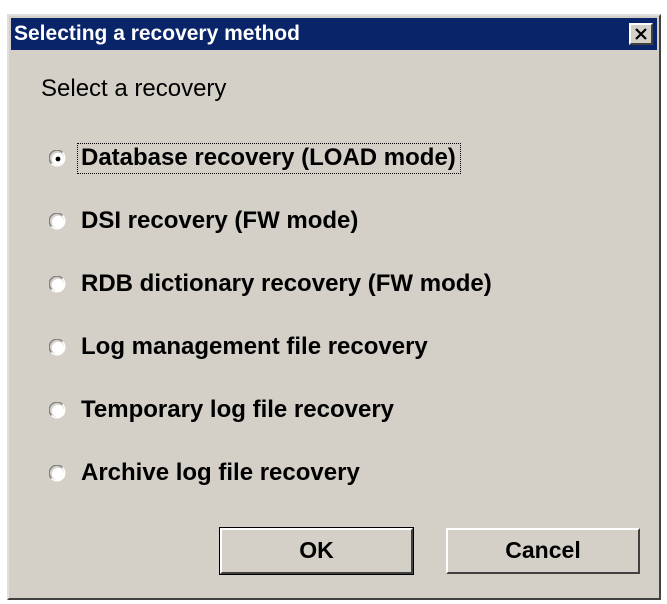 This screenshot has width=667, height=604. What do you see at coordinates (220, 472) in the screenshot?
I see `radio-label: Archive log file recovery` at bounding box center [220, 472].